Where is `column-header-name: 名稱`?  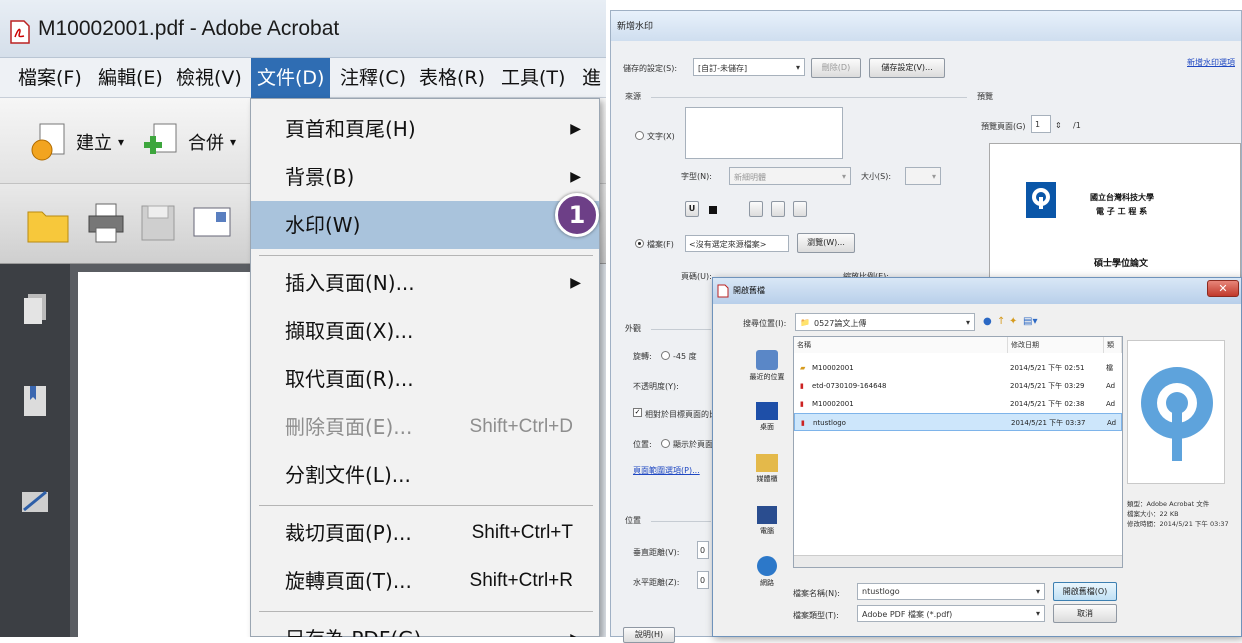
column-header-name: 名稱 is located at coordinates (901, 345).